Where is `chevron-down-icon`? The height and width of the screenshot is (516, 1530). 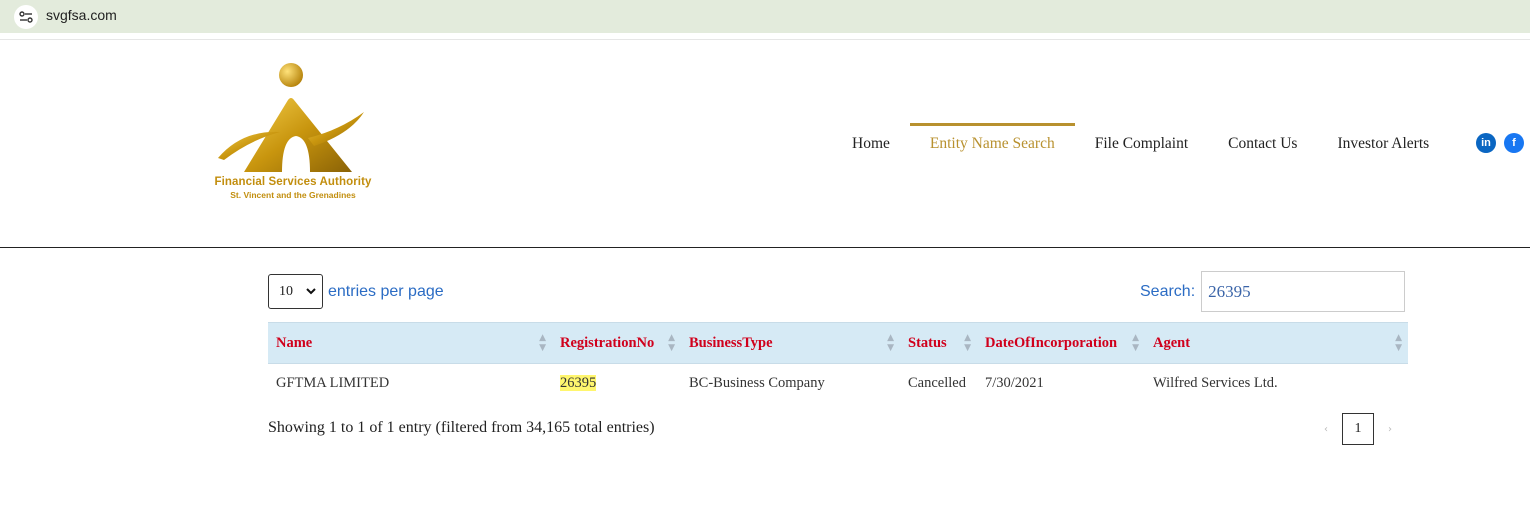
chevron-down-icon is located at coordinates (311, 291).